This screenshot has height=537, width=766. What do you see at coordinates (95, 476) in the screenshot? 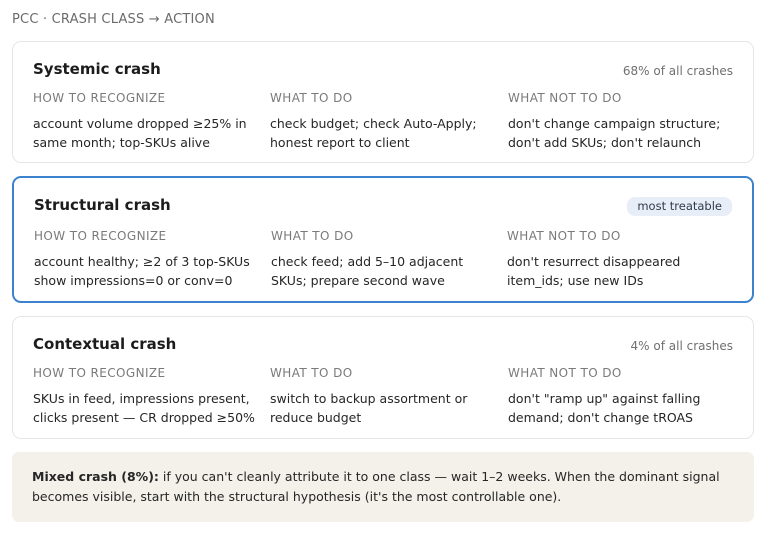
I see `note-label: Mixed crash (8%):` at bounding box center [95, 476].